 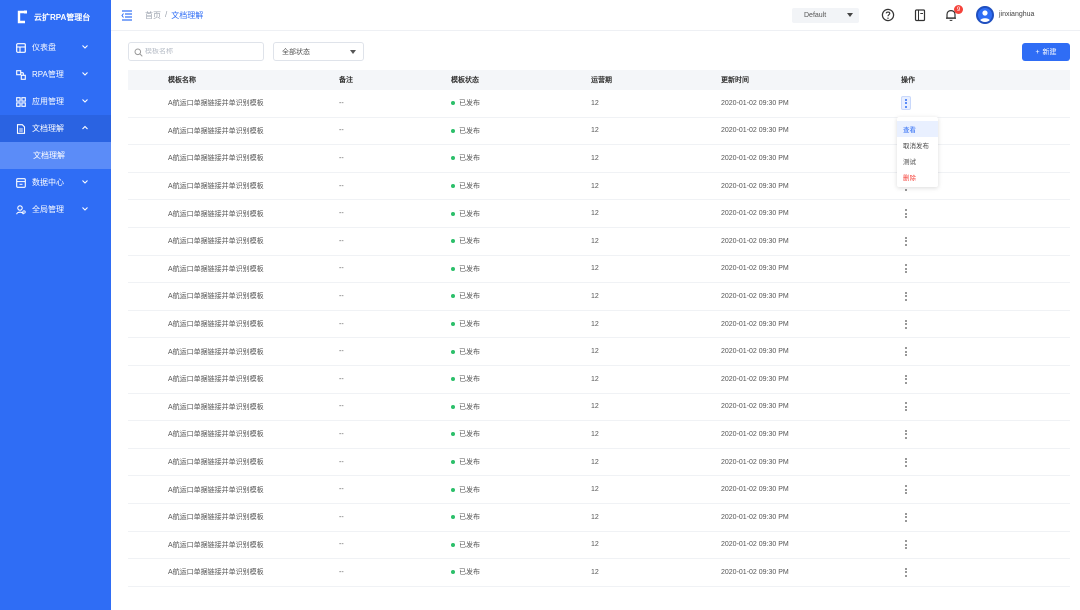 What do you see at coordinates (1037, 52) in the screenshot?
I see `plus-icon: +` at bounding box center [1037, 52].